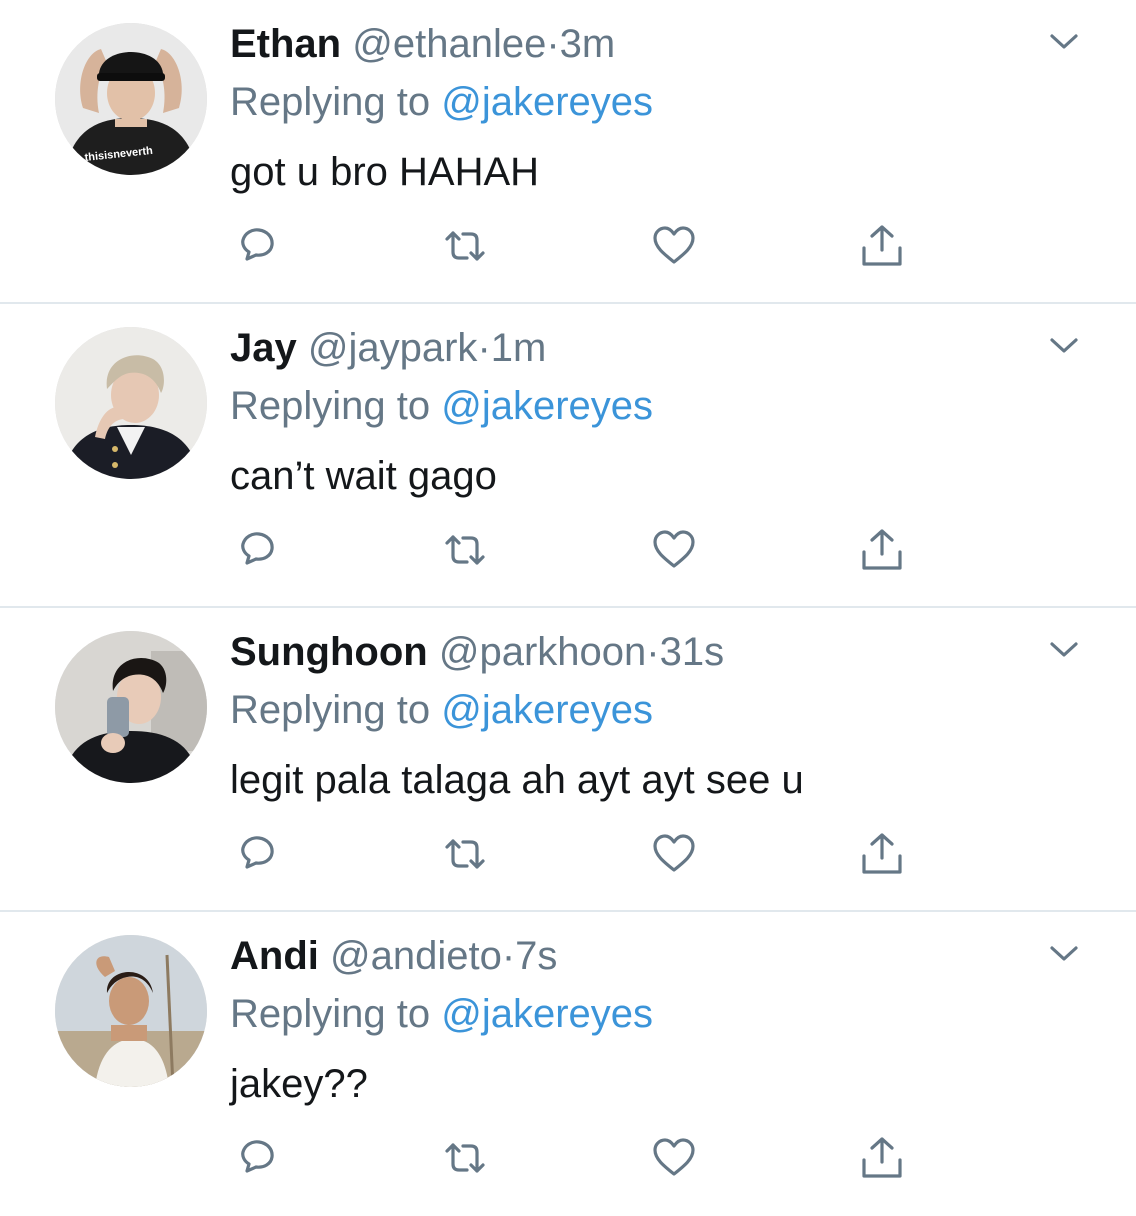 The width and height of the screenshot is (1136, 1216). What do you see at coordinates (519, 348) in the screenshot?
I see `timestamp: 1m` at bounding box center [519, 348].